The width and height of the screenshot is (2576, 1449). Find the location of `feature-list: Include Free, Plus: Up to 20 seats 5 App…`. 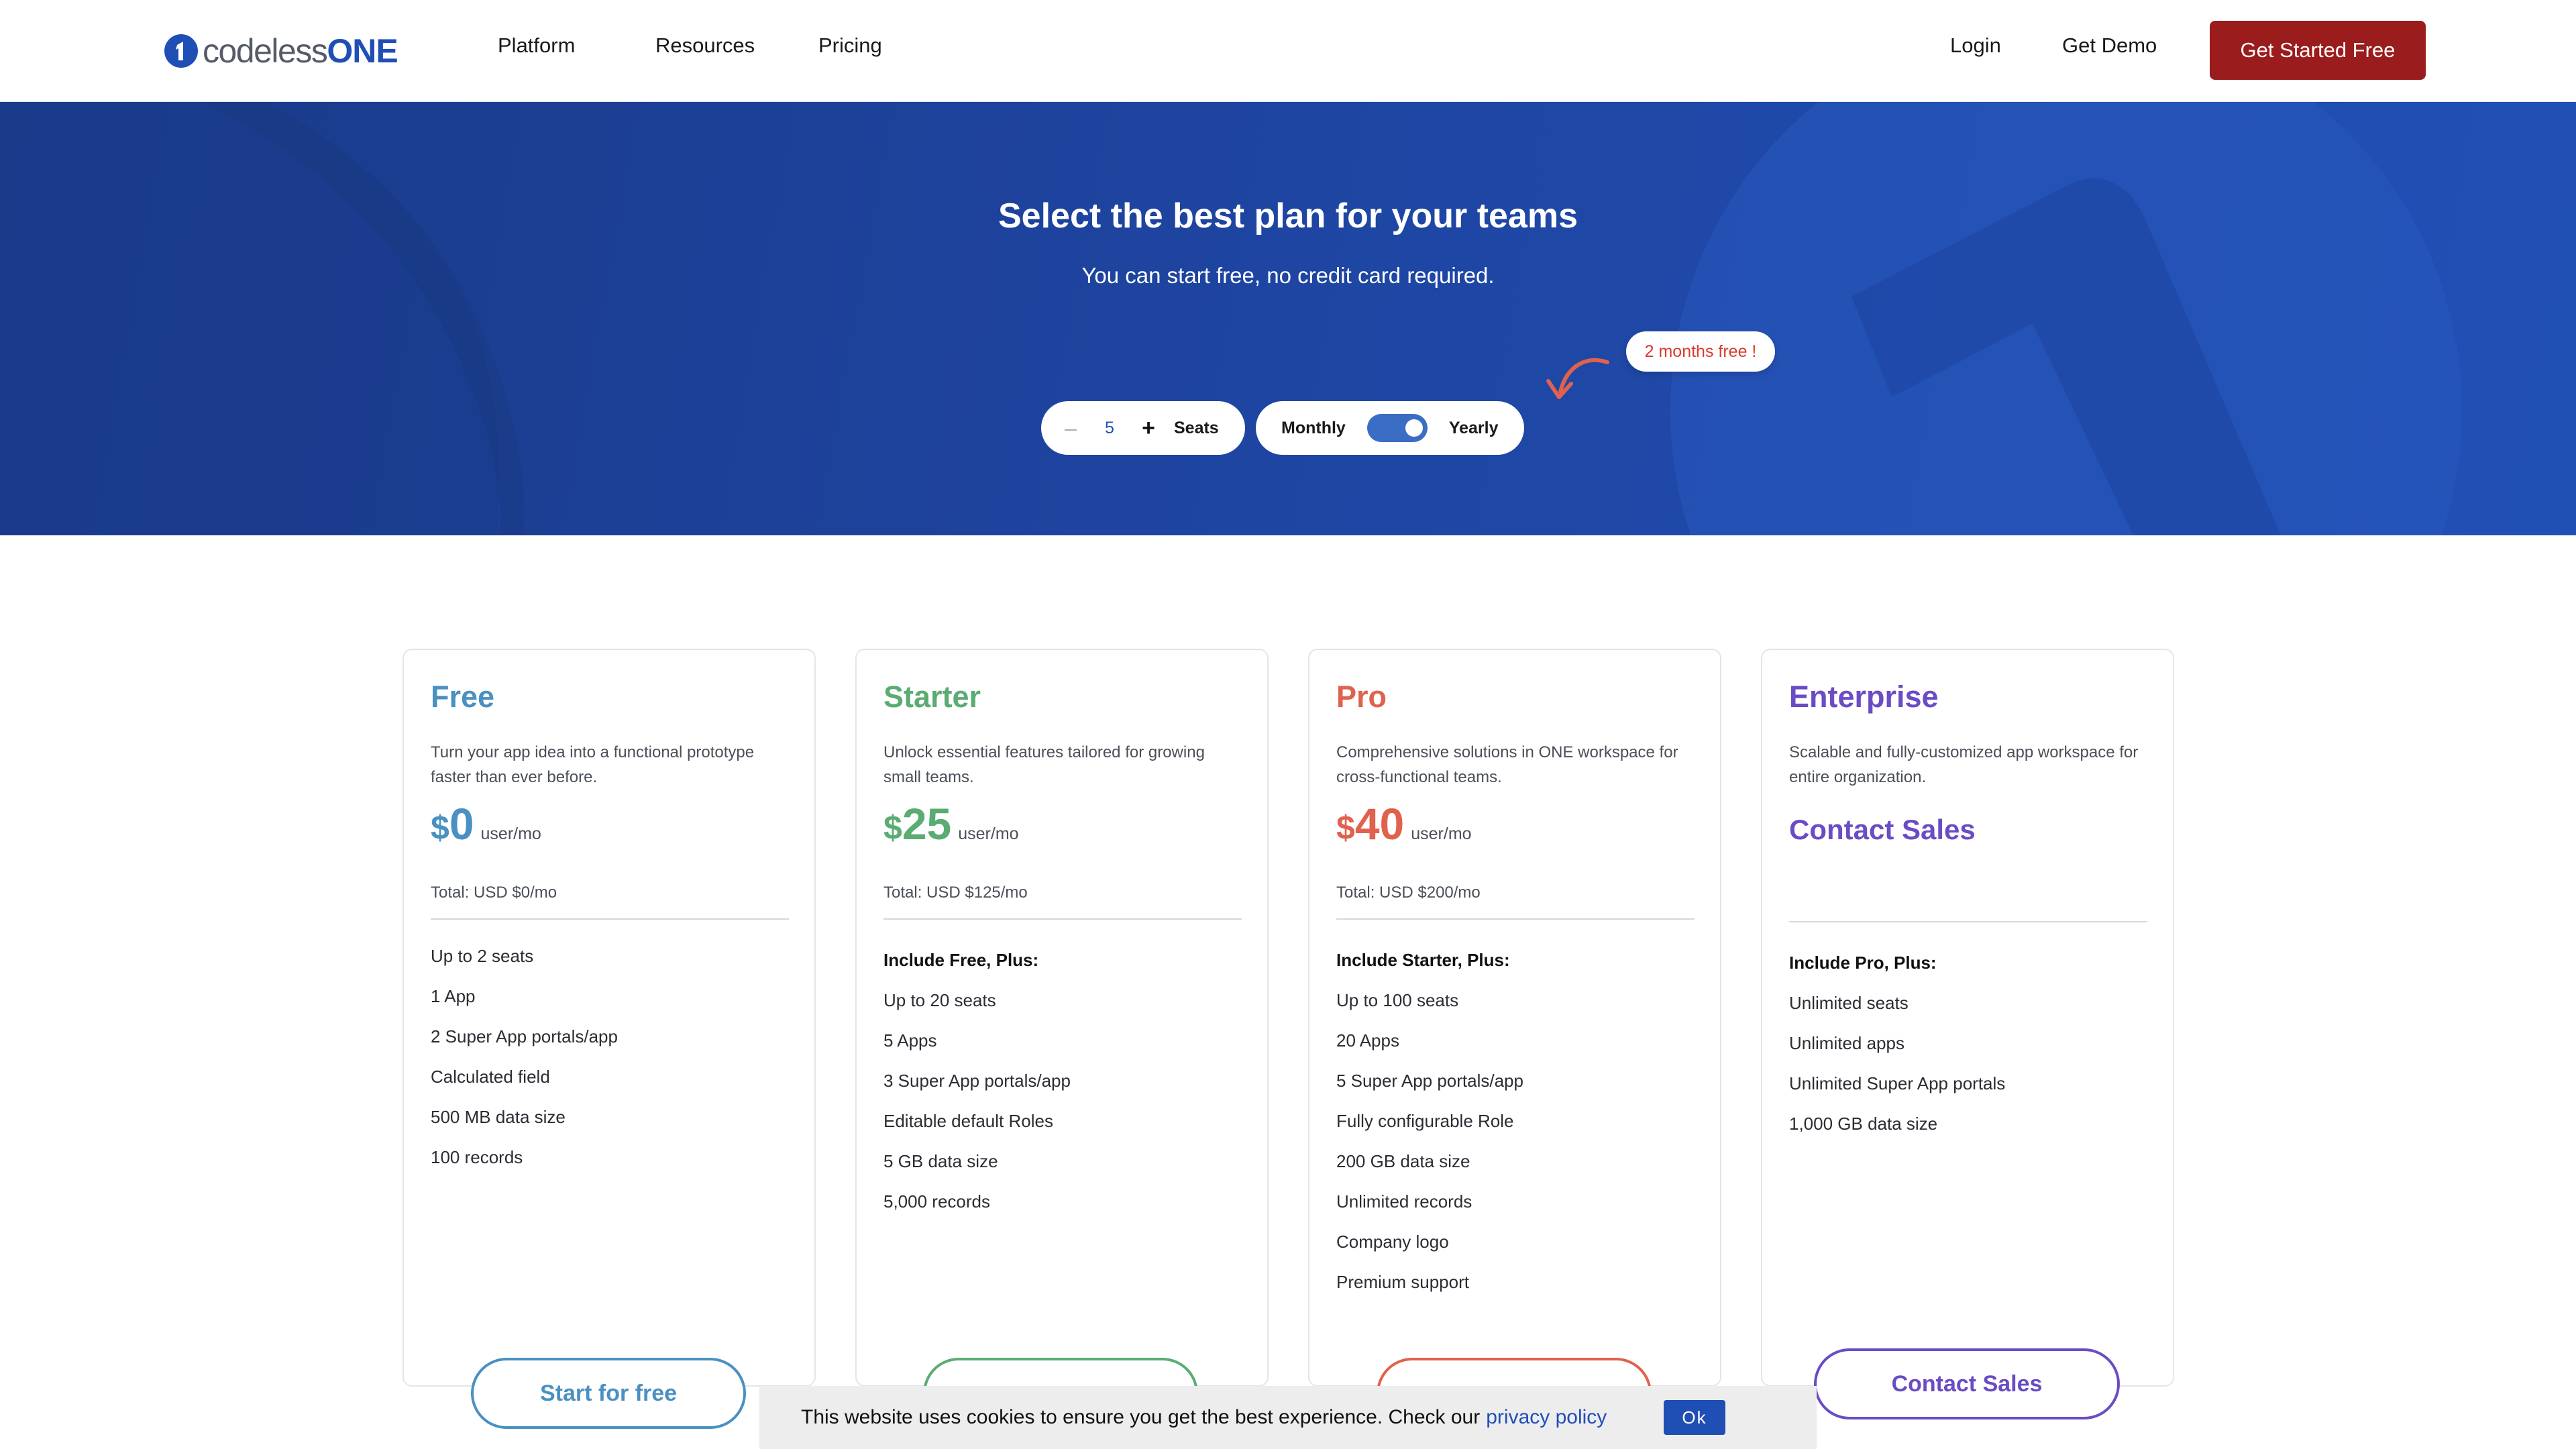

feature-list: Include Free, Plus: Up to 20 seats 5 App… is located at coordinates (977, 1081).